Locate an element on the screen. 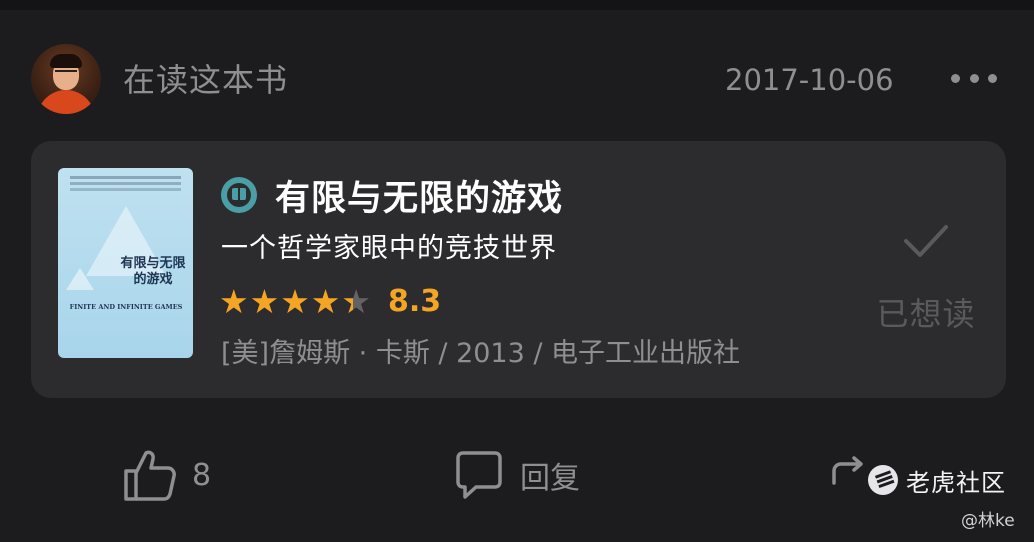  watermark-credit: @林ke is located at coordinates (988, 521).